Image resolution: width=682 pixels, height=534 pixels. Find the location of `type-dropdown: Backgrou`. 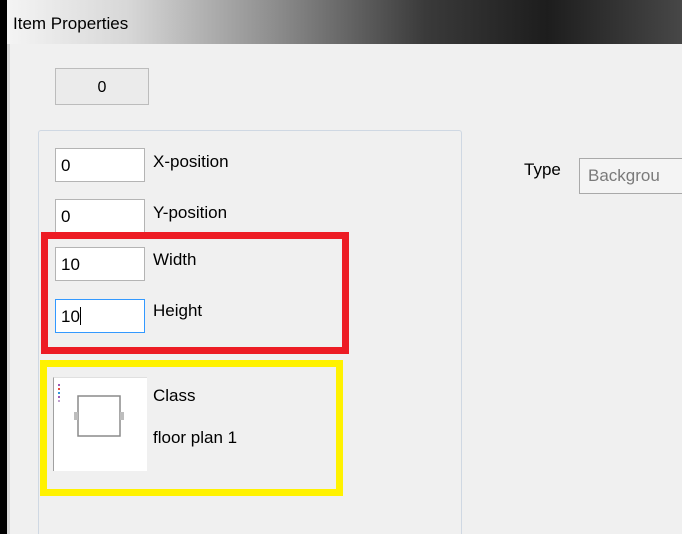

type-dropdown: Backgrou is located at coordinates (630, 176).